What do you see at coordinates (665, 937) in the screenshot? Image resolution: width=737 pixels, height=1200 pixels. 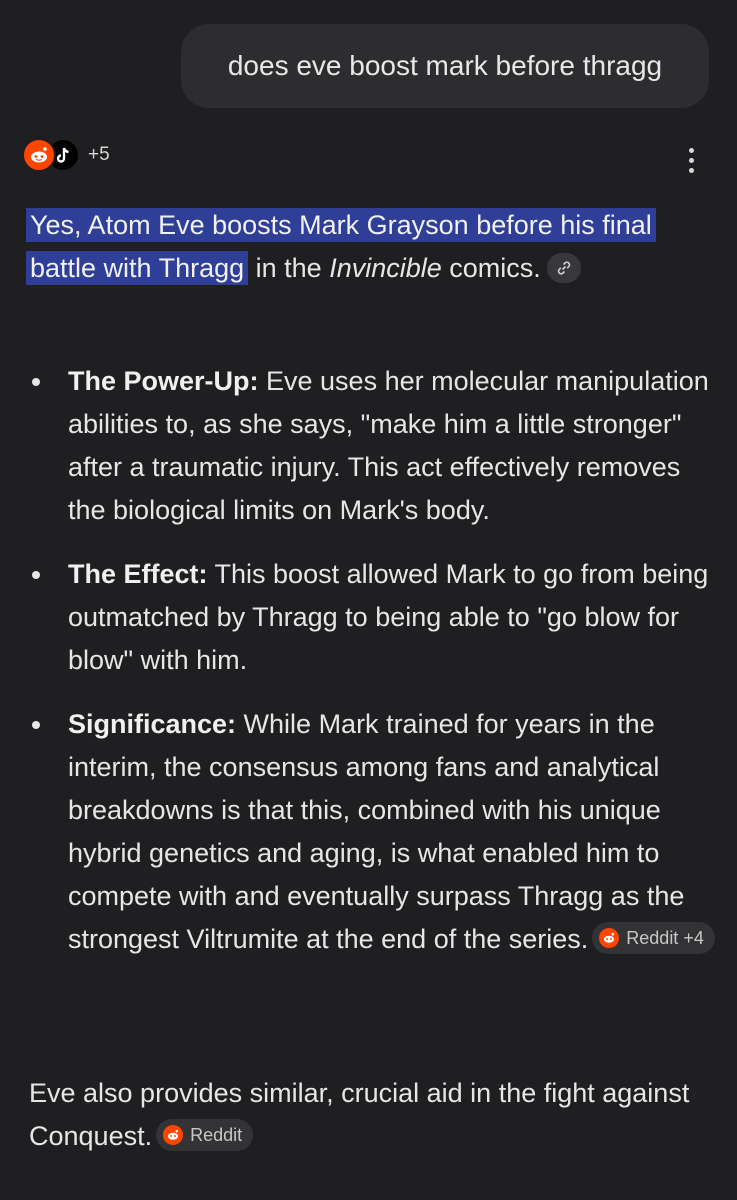 I see `source-chip-label: Reddit +4` at bounding box center [665, 937].